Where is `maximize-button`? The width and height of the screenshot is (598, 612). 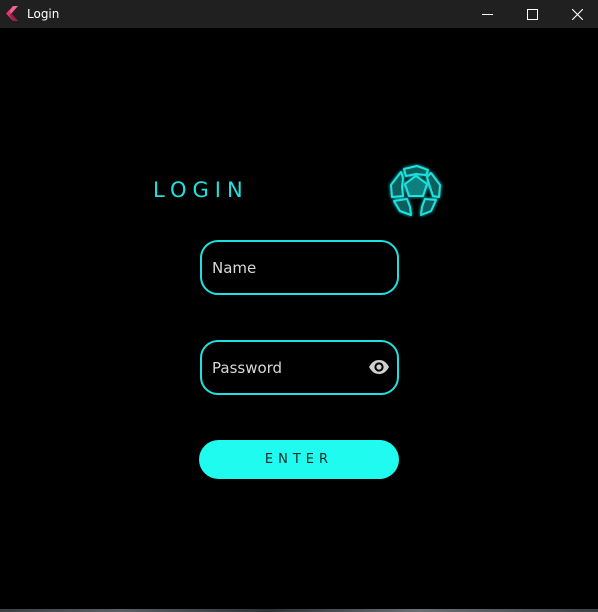
maximize-button is located at coordinates (532, 14).